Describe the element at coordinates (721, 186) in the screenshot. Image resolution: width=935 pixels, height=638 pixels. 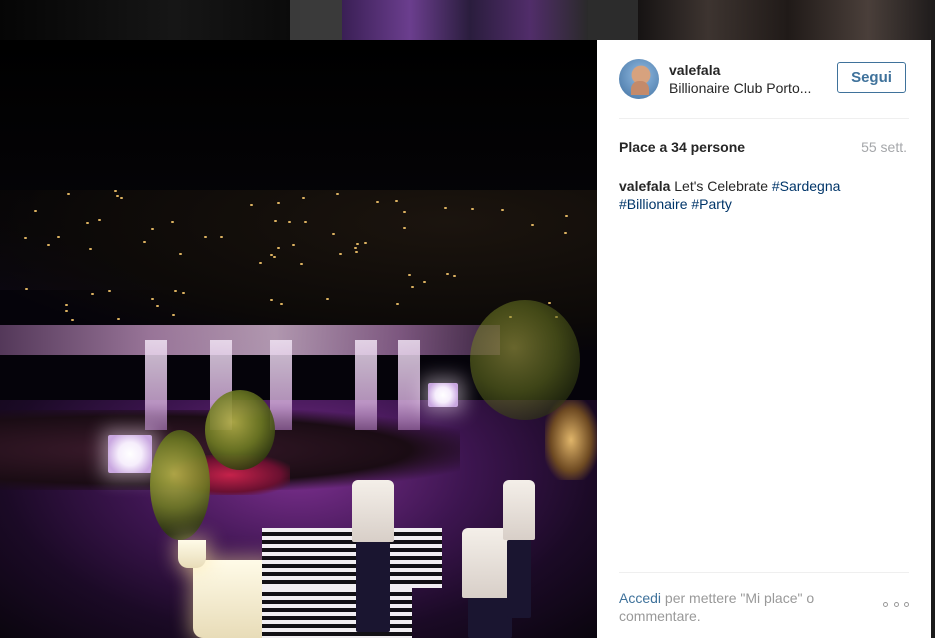
I see `caption-text: Let's Celebrate` at that location.